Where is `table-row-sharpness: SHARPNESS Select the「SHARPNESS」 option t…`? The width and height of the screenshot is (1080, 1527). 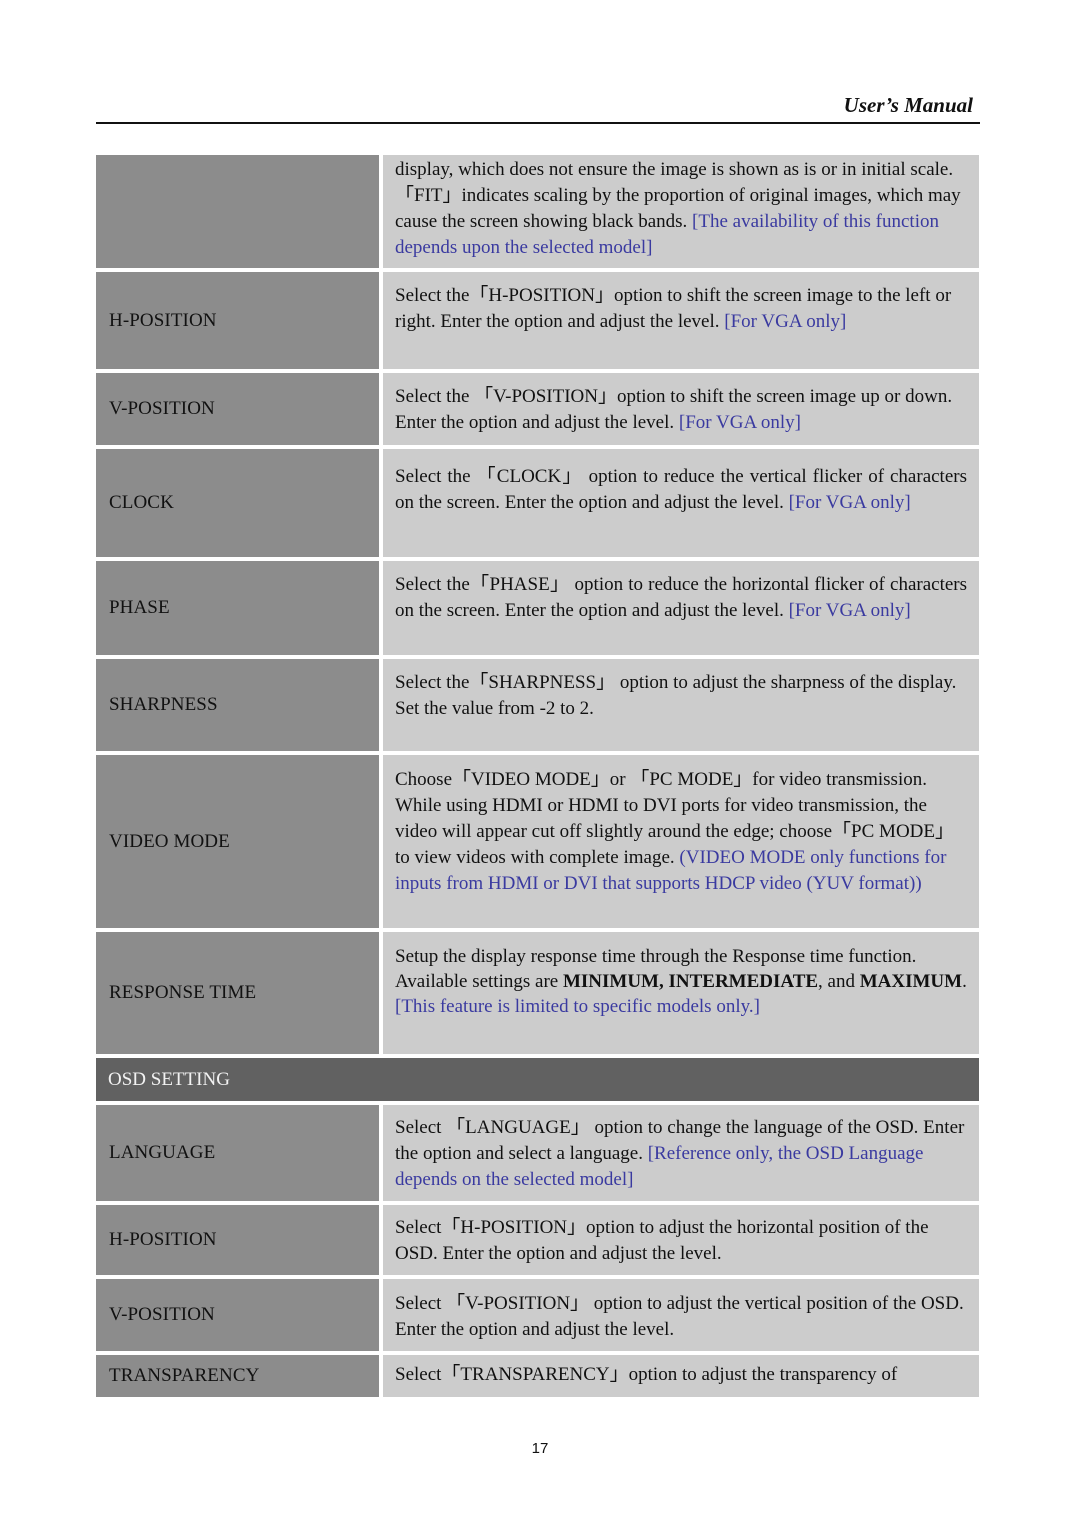
table-row-sharpness: SHARPNESS Select the「SHARPNESS」 option t… is located at coordinates (537, 705).